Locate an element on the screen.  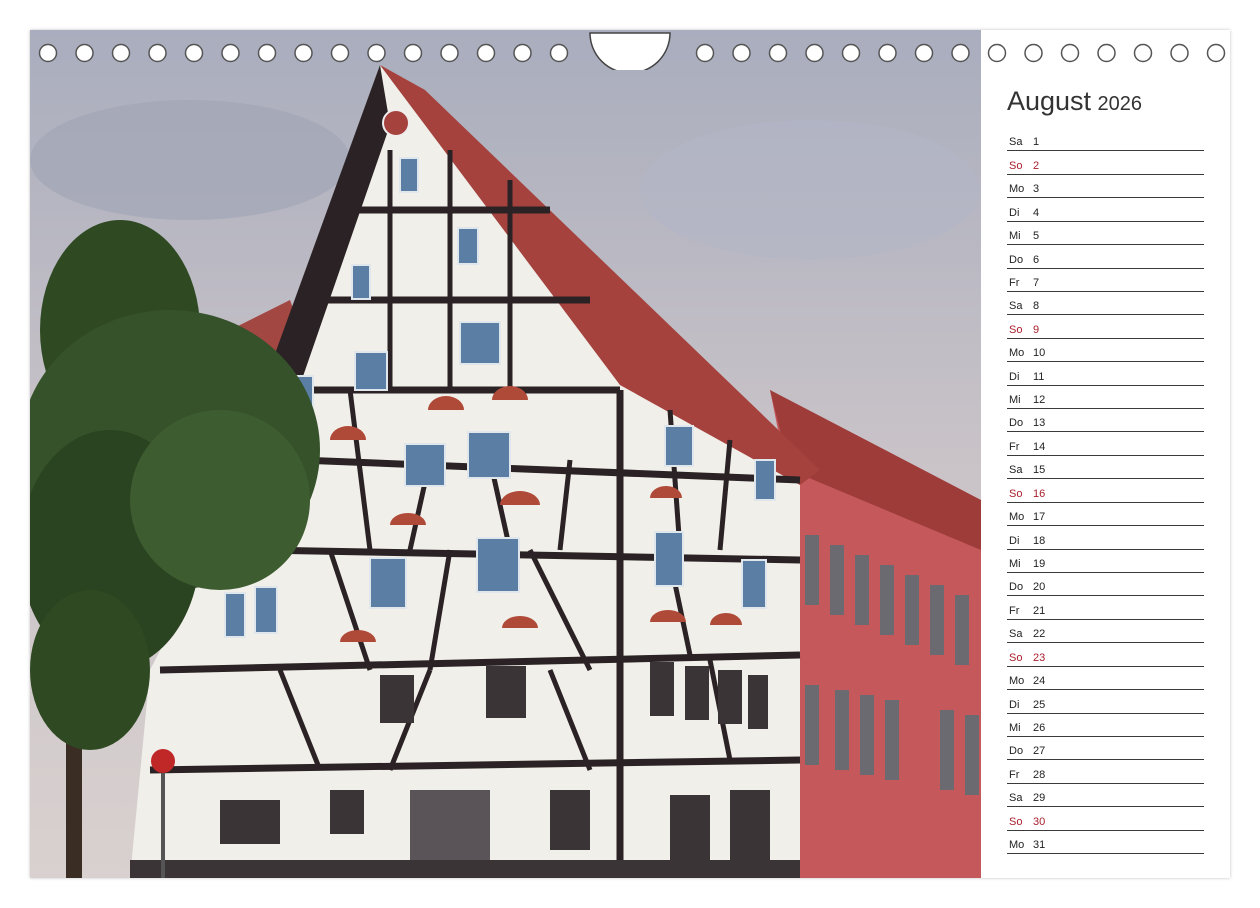
day-number: 4 is located at coordinates (1036, 212).